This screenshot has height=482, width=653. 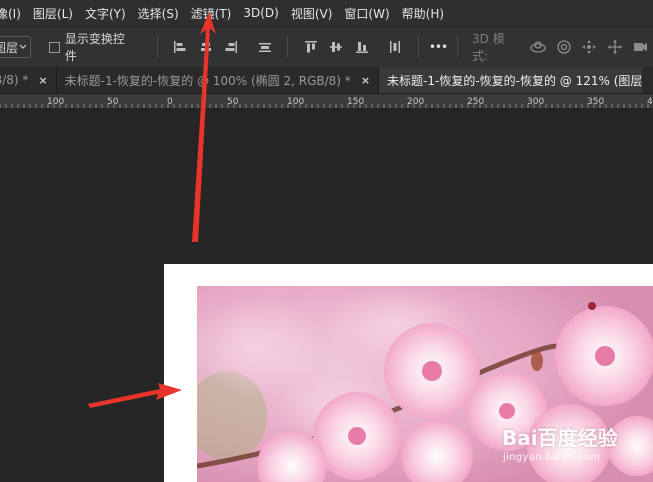 I want to click on ruler-ticks: 100 50 0 50 100 150 200 250 300 350 400, so click(x=326, y=102).